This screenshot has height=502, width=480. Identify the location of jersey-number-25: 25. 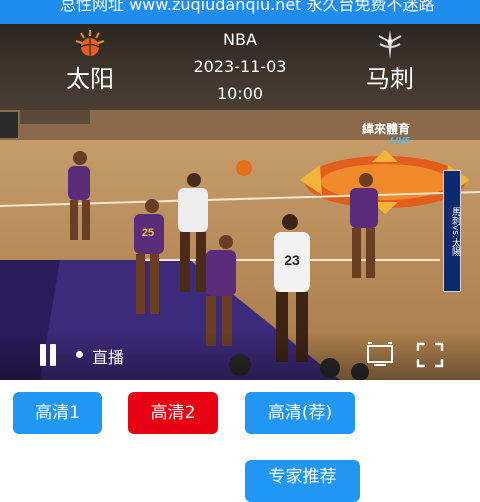
(148, 233).